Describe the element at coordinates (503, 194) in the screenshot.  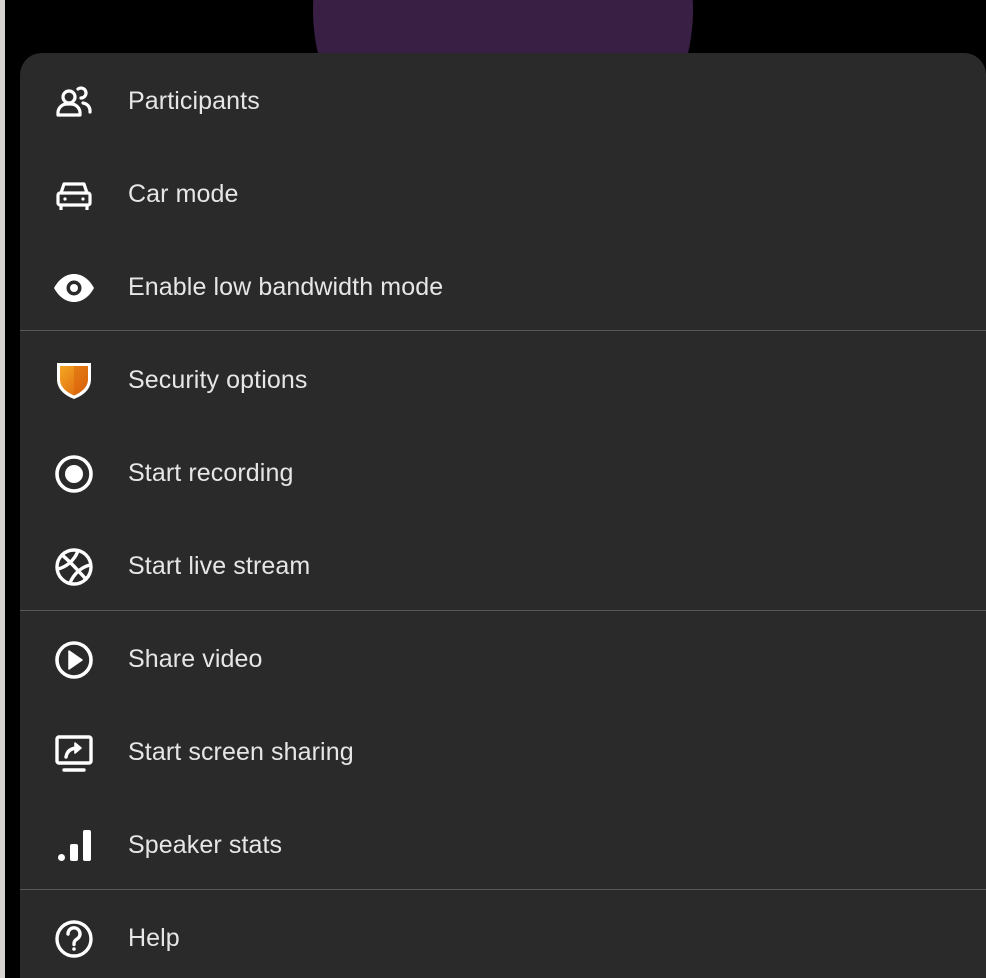
I see `menu-item-car-mode: Car mode` at that location.